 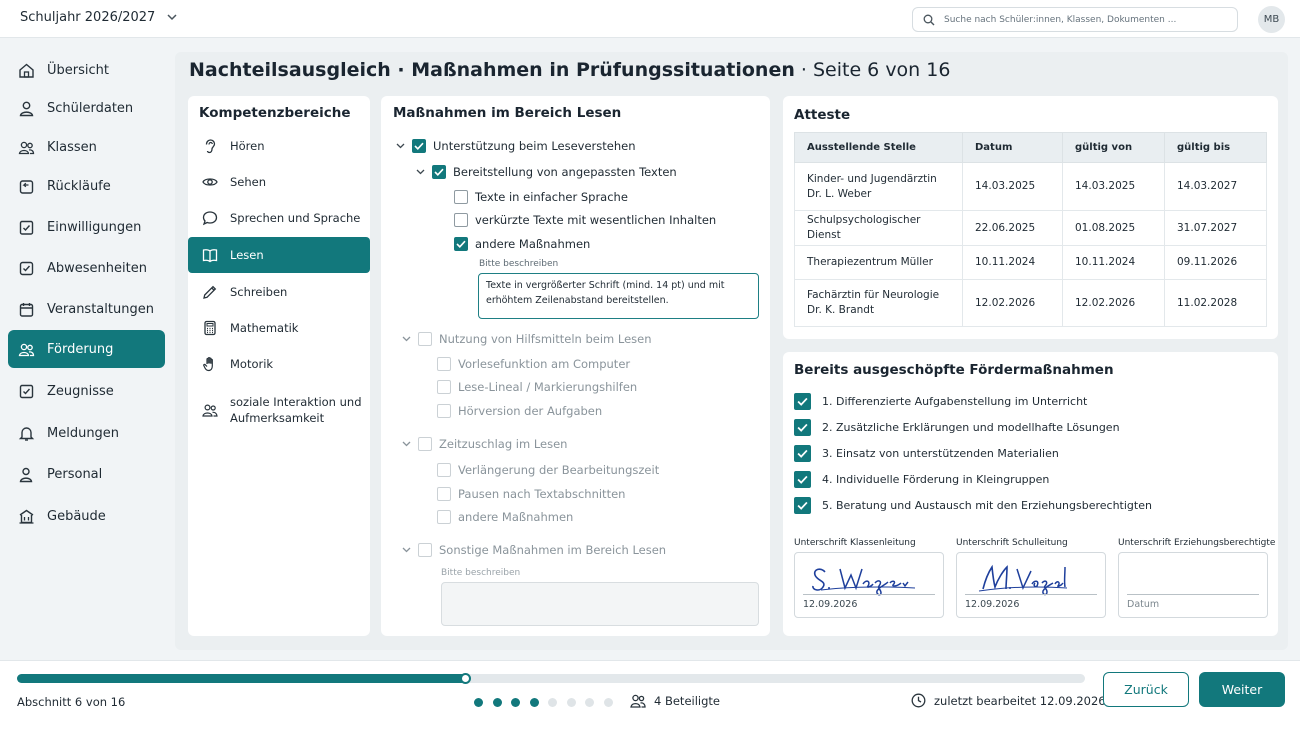 I want to click on sidebar-item-uebersicht: Übersicht, so click(x=86, y=70).